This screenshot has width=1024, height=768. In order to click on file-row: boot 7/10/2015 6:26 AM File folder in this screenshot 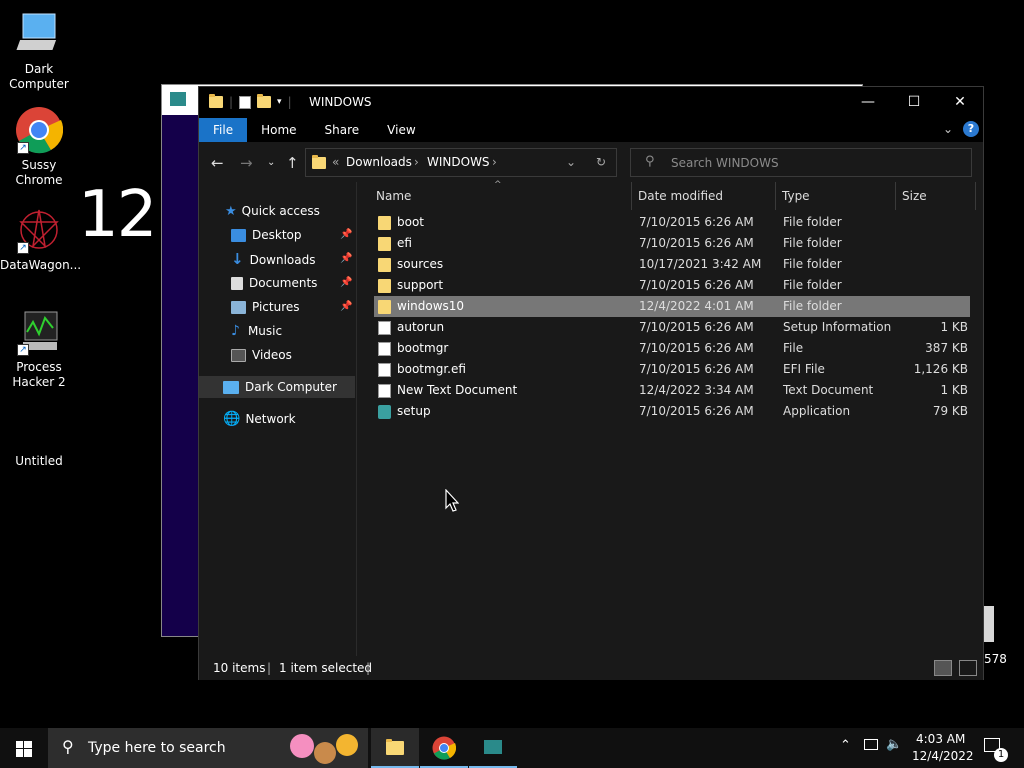, I will do `click(672, 222)`.